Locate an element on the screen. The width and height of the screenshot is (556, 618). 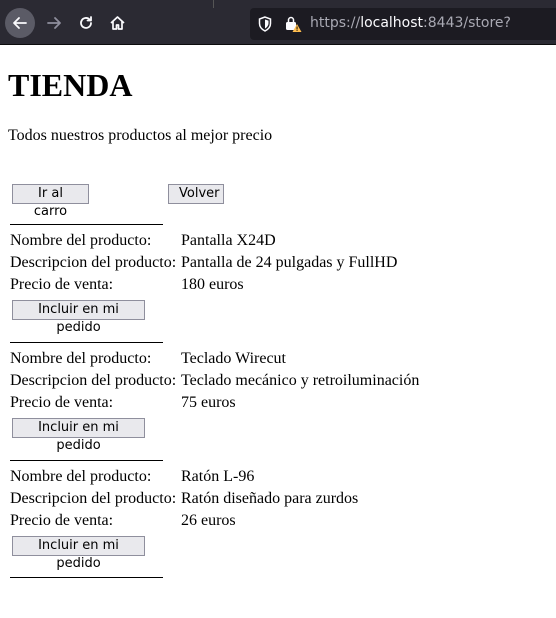
forward-arrow-icon is located at coordinates (54, 23).